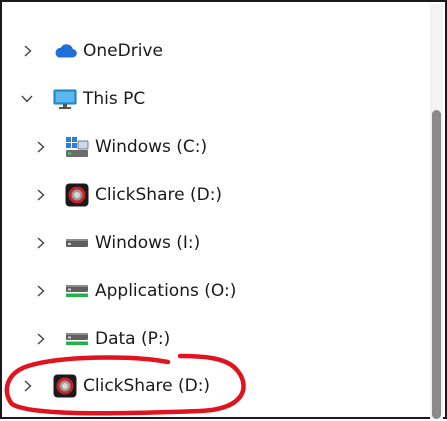 The width and height of the screenshot is (447, 421). I want to click on tree-item-clickshare-d-annotated: ClickShare (D:), so click(216, 386).